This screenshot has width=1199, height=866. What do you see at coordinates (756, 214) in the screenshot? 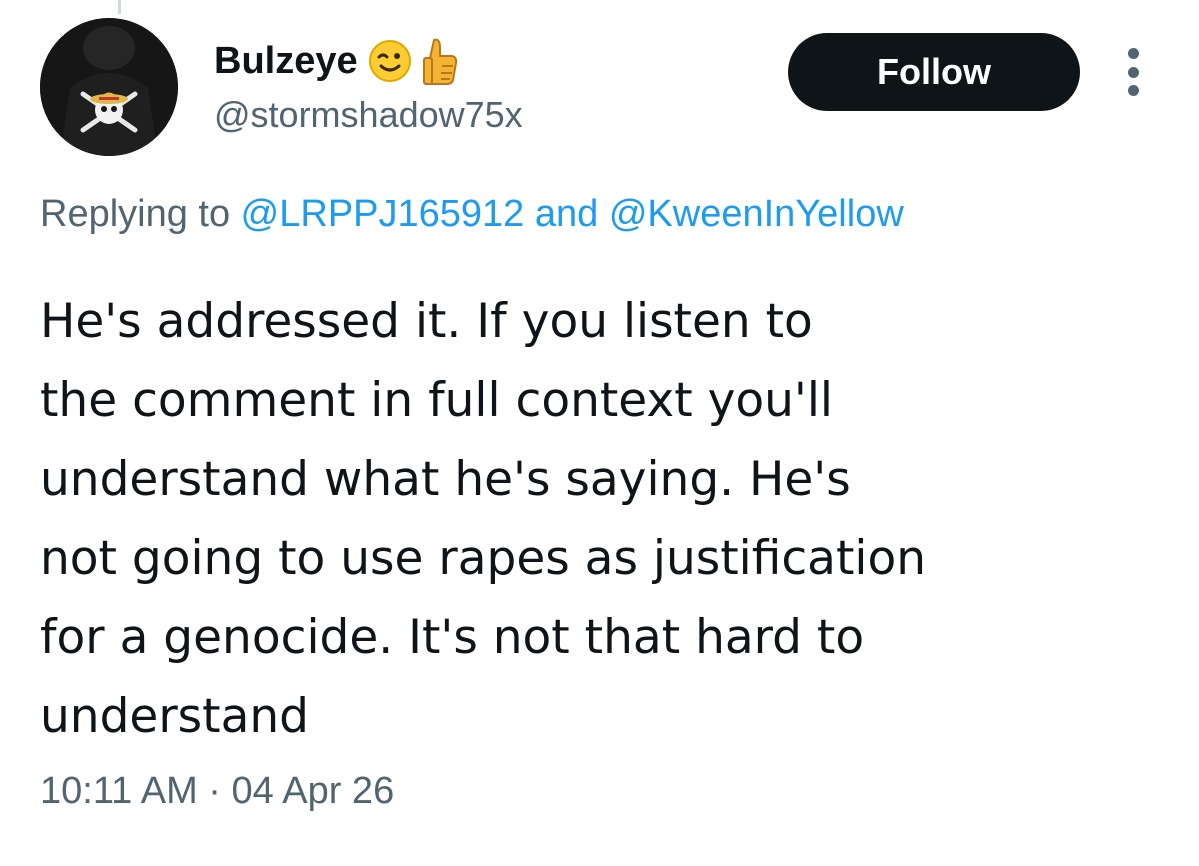
I see `mention-link-kweeninyellow: @KweenInYellow` at bounding box center [756, 214].